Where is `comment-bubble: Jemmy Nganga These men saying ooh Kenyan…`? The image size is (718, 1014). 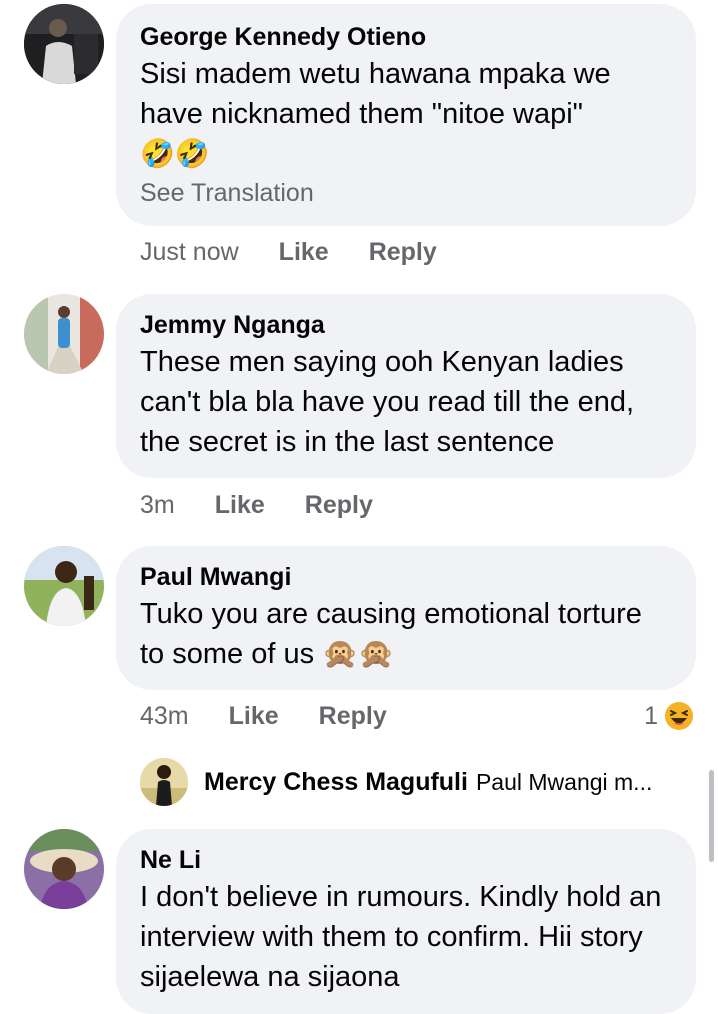
comment-bubble: Jemmy Nganga These men saying ooh Kenyan… is located at coordinates (406, 386).